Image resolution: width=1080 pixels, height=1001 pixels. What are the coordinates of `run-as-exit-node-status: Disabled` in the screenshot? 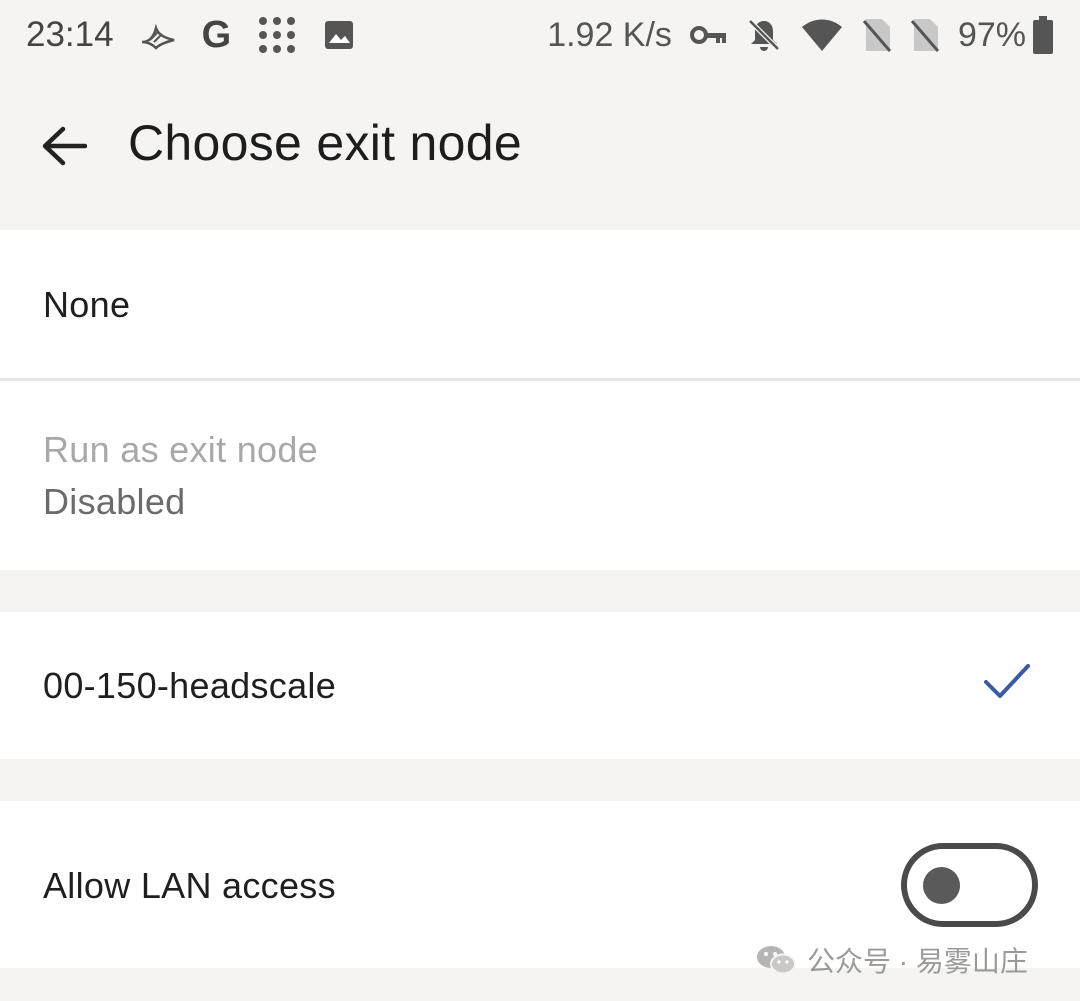 It's located at (114, 501).